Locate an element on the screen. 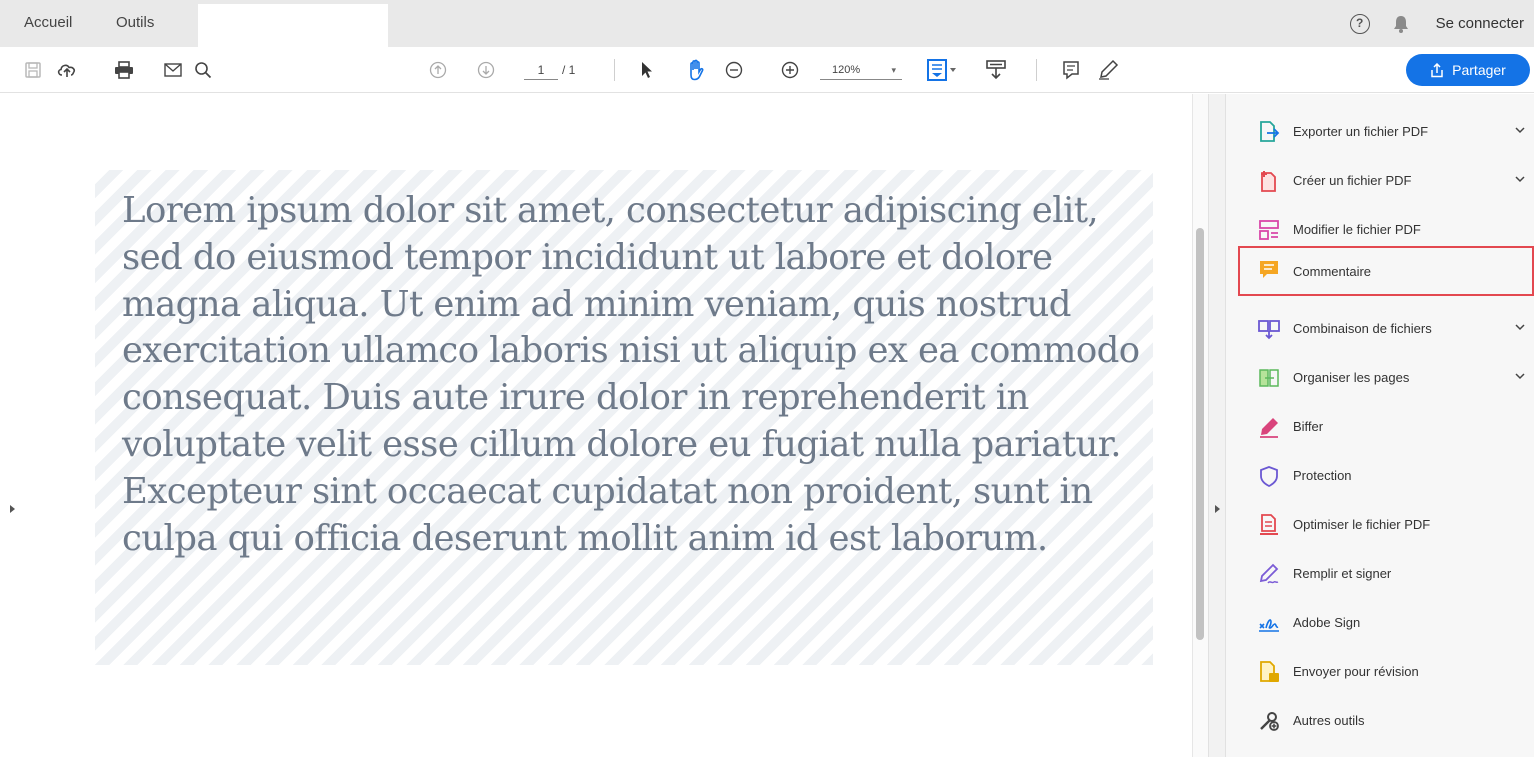 The height and width of the screenshot is (757, 1534). tool-comment: Commentaire is located at coordinates (1386, 271).